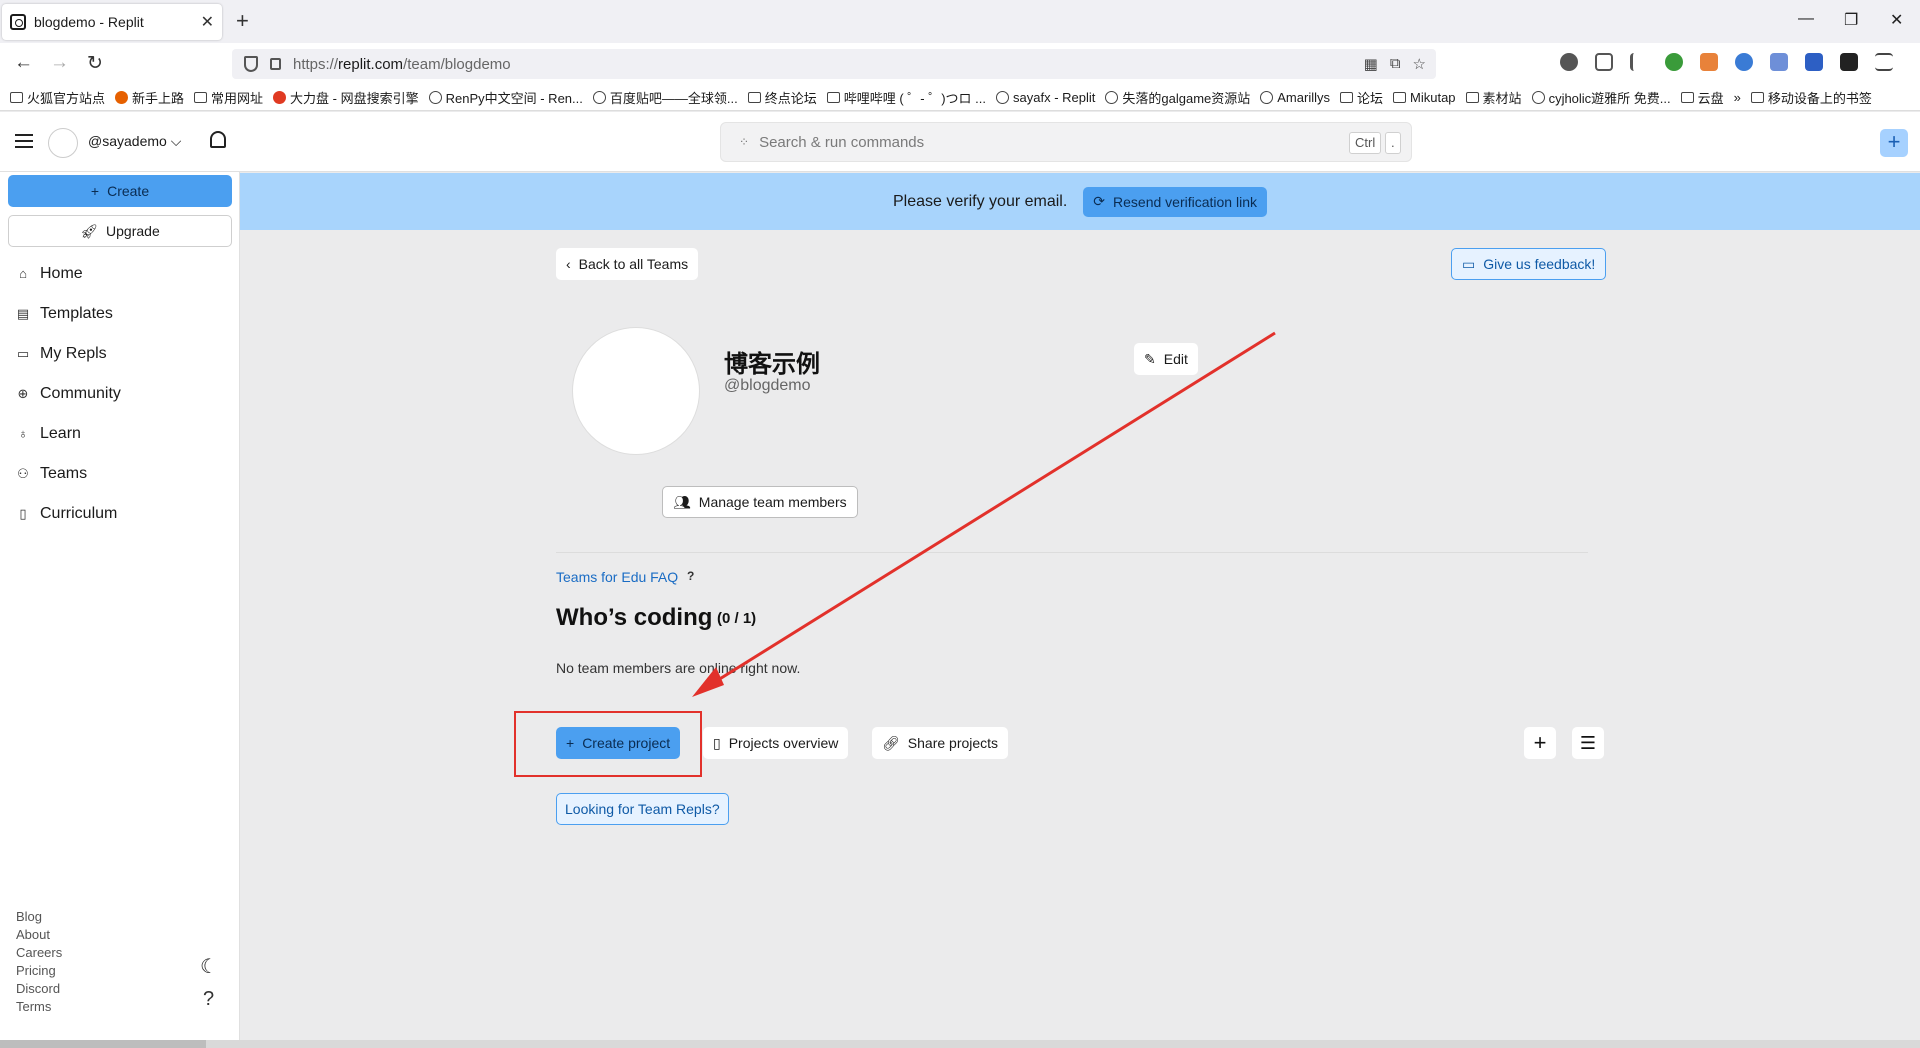  What do you see at coordinates (59, 63) in the screenshot?
I see `forward-arrow-icon: →` at bounding box center [59, 63].